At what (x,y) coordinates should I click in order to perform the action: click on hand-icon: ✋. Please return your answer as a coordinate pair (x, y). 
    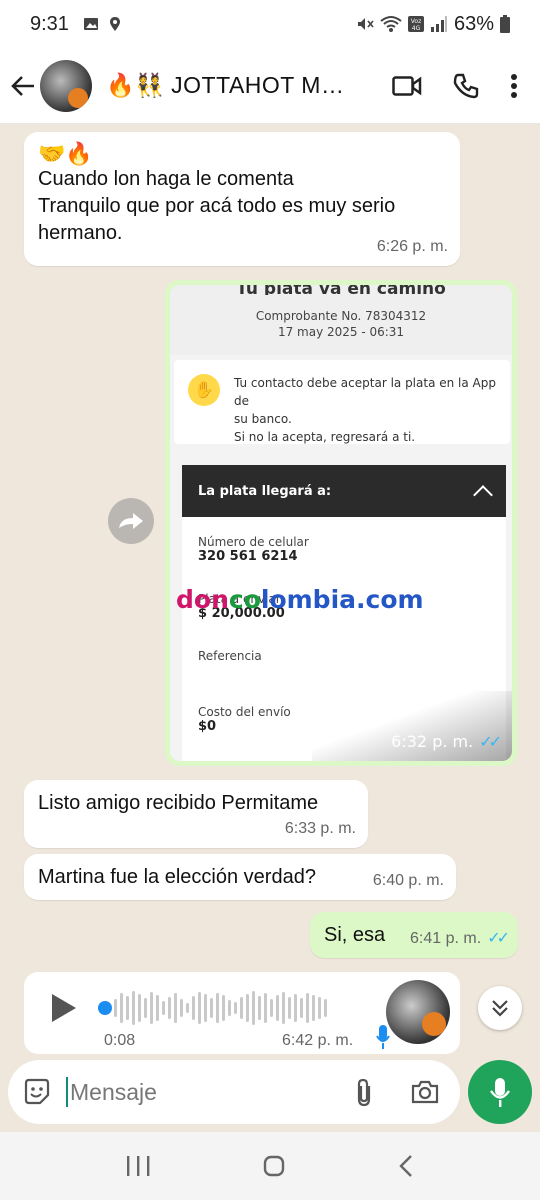
    Looking at the image, I should click on (204, 390).